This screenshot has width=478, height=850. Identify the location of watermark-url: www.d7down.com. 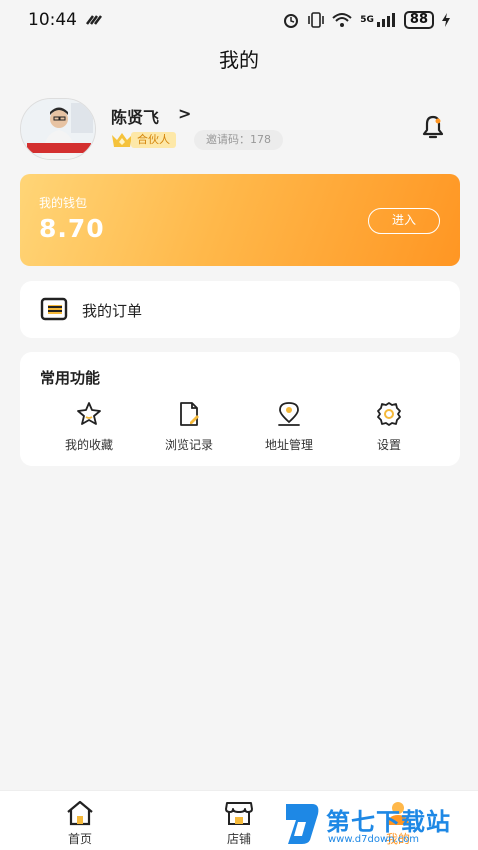
(374, 839).